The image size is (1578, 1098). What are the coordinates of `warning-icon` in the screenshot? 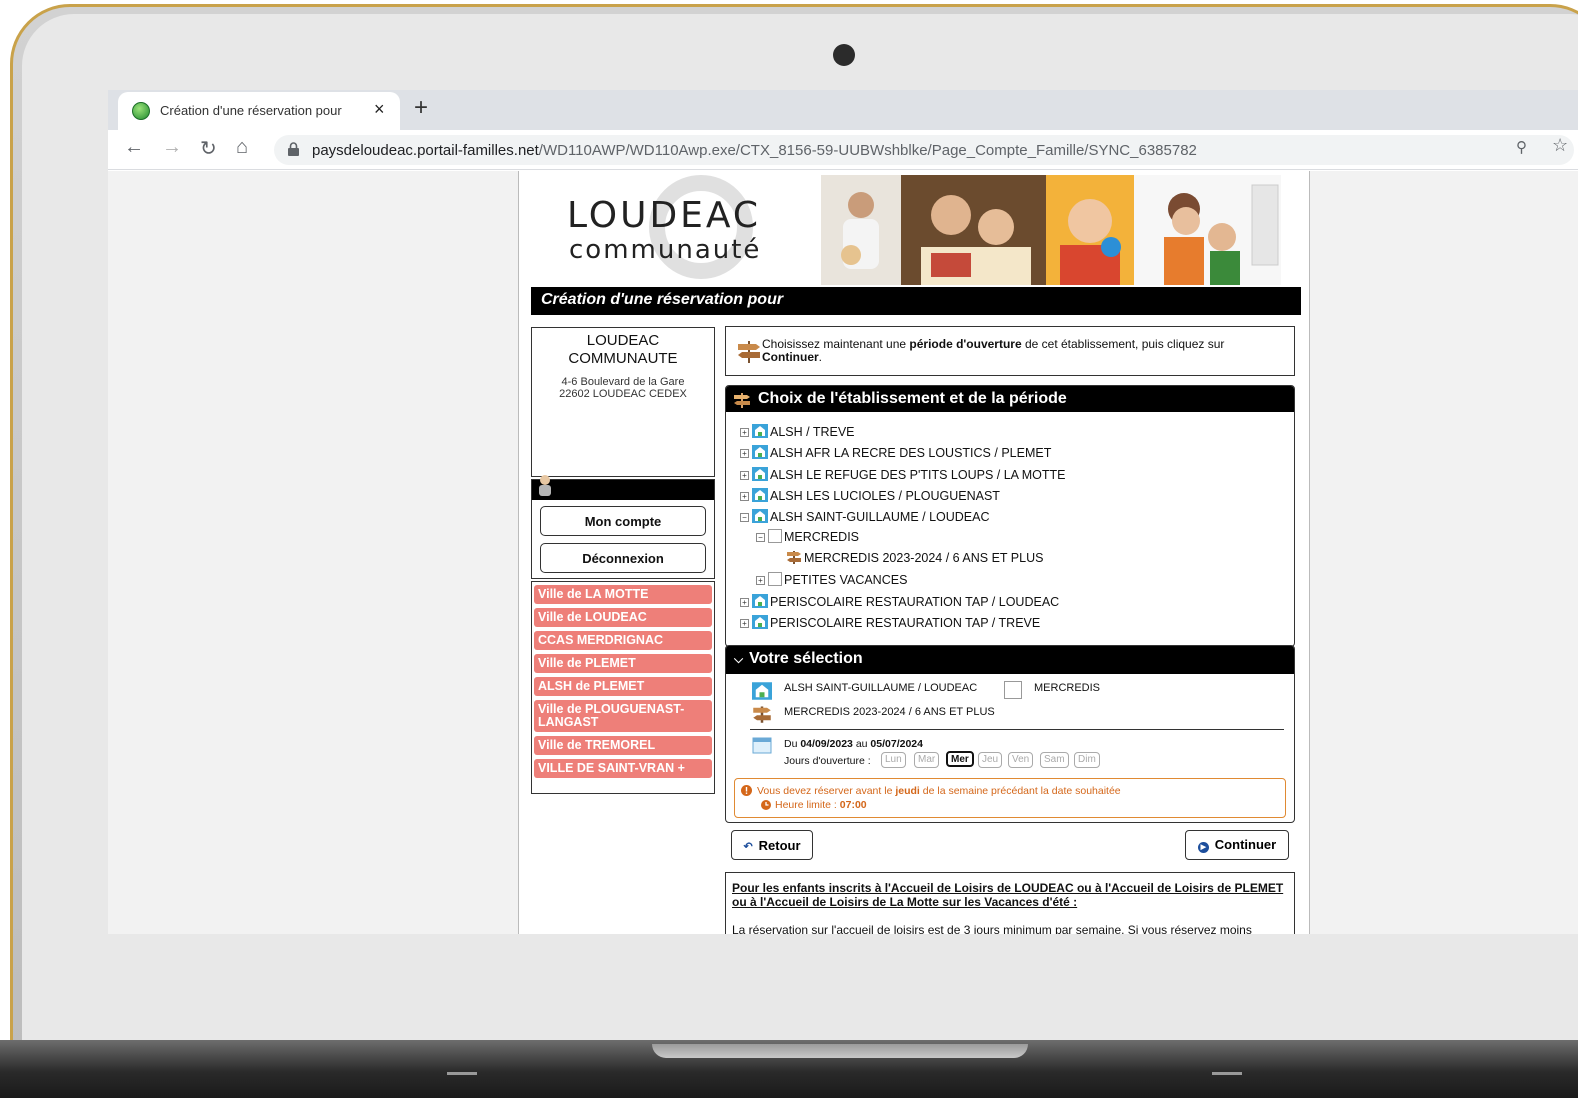 It's located at (746, 790).